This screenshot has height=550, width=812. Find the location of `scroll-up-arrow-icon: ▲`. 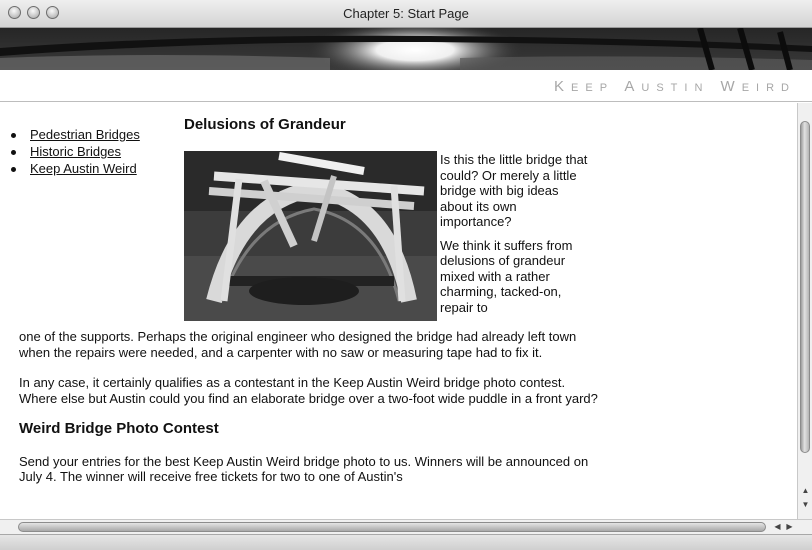

scroll-up-arrow-icon: ▲ is located at coordinates (805, 491).